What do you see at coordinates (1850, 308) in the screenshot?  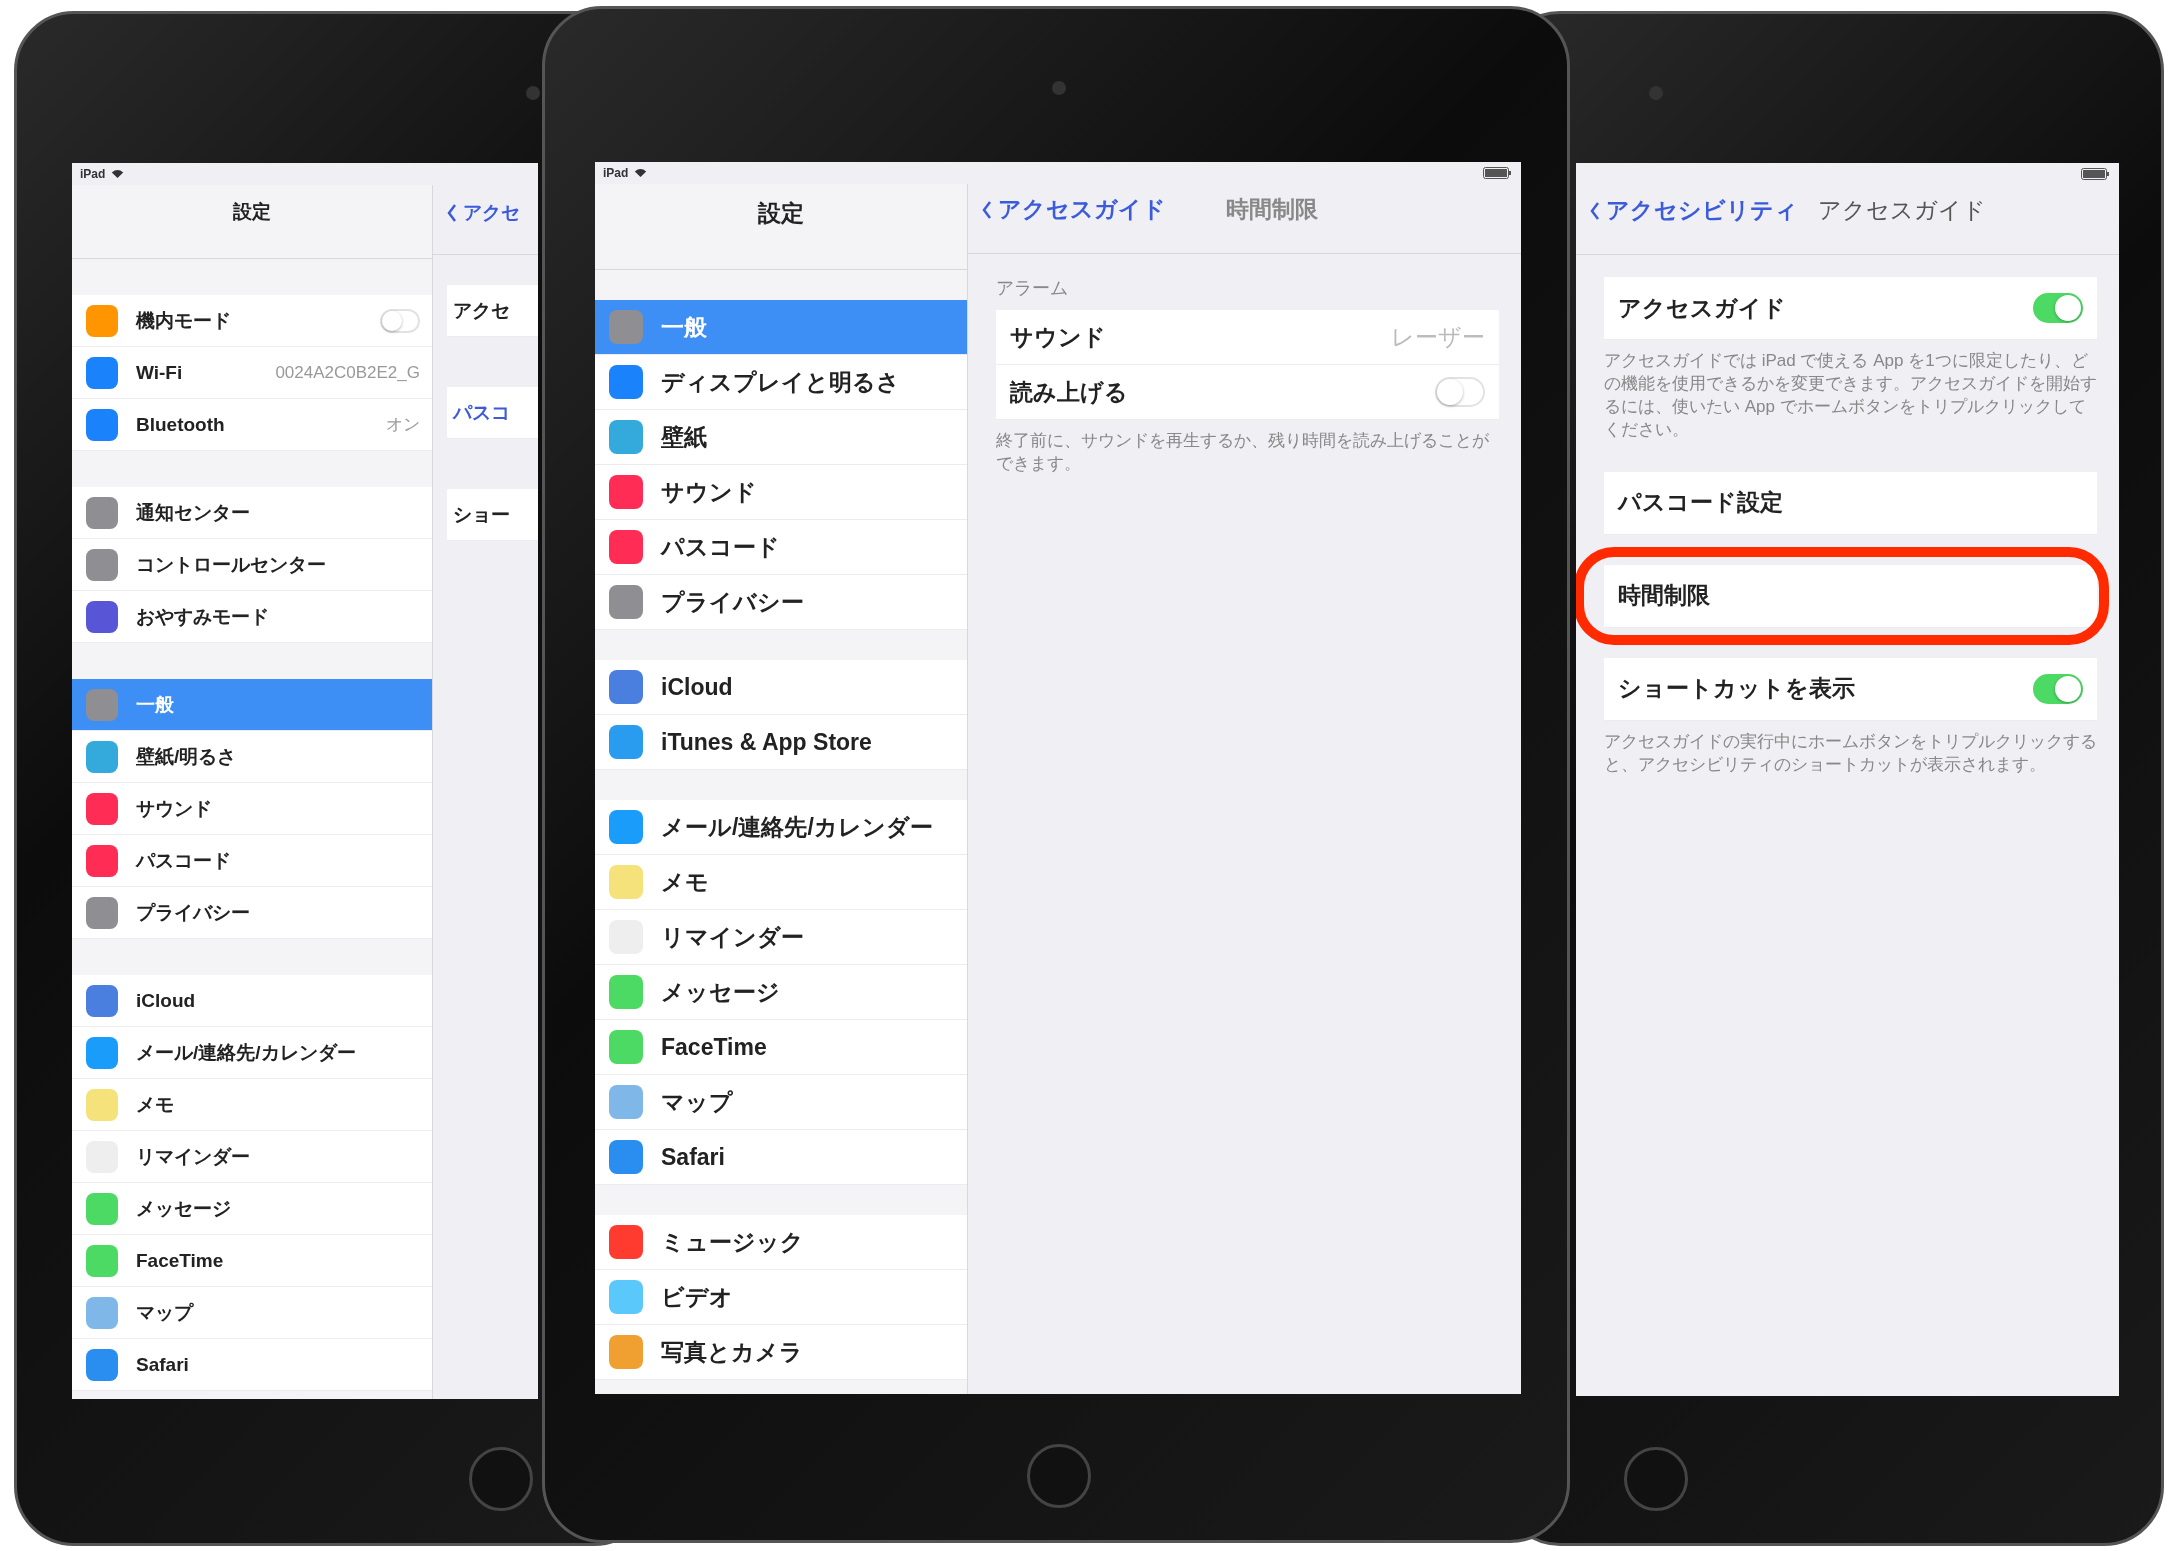 I see `settings-row: アクセスガイド` at bounding box center [1850, 308].